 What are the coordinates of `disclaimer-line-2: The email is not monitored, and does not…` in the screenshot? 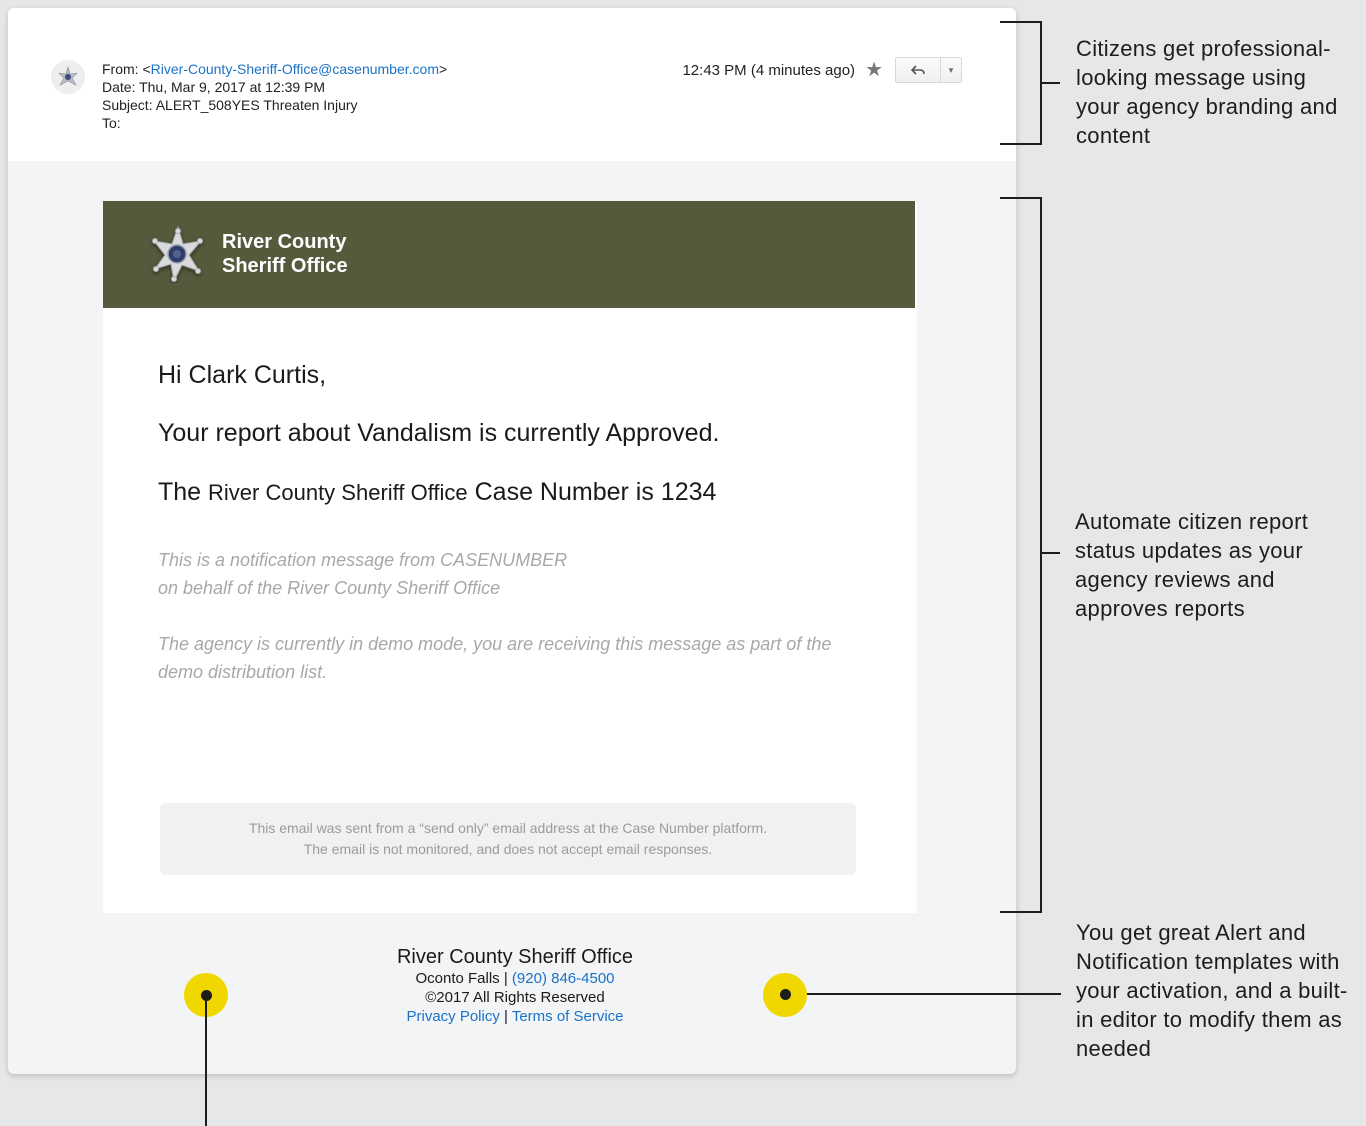 It's located at (508, 849).